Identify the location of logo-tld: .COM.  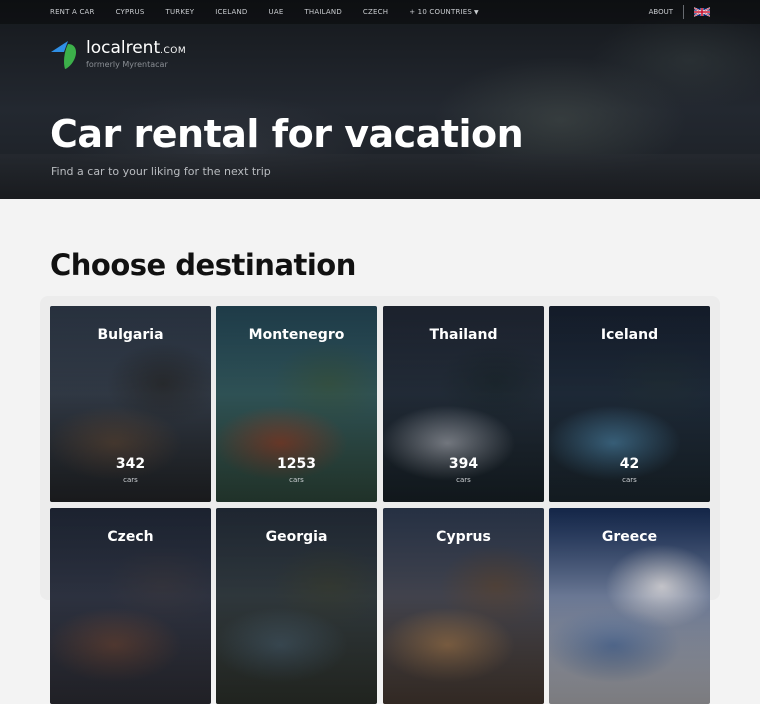
(173, 51).